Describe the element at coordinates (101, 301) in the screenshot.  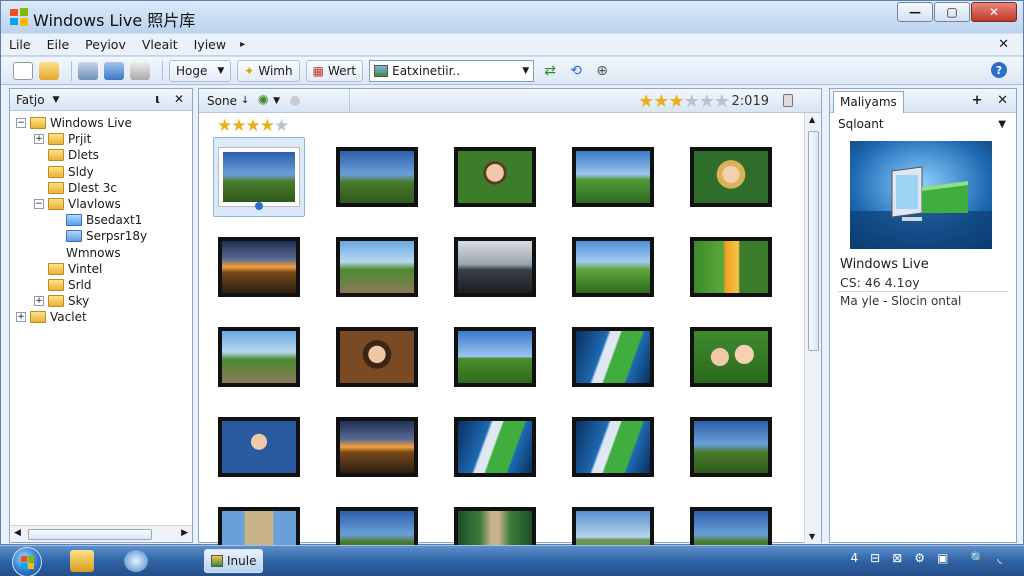
I see `tree-item: + Sky` at that location.